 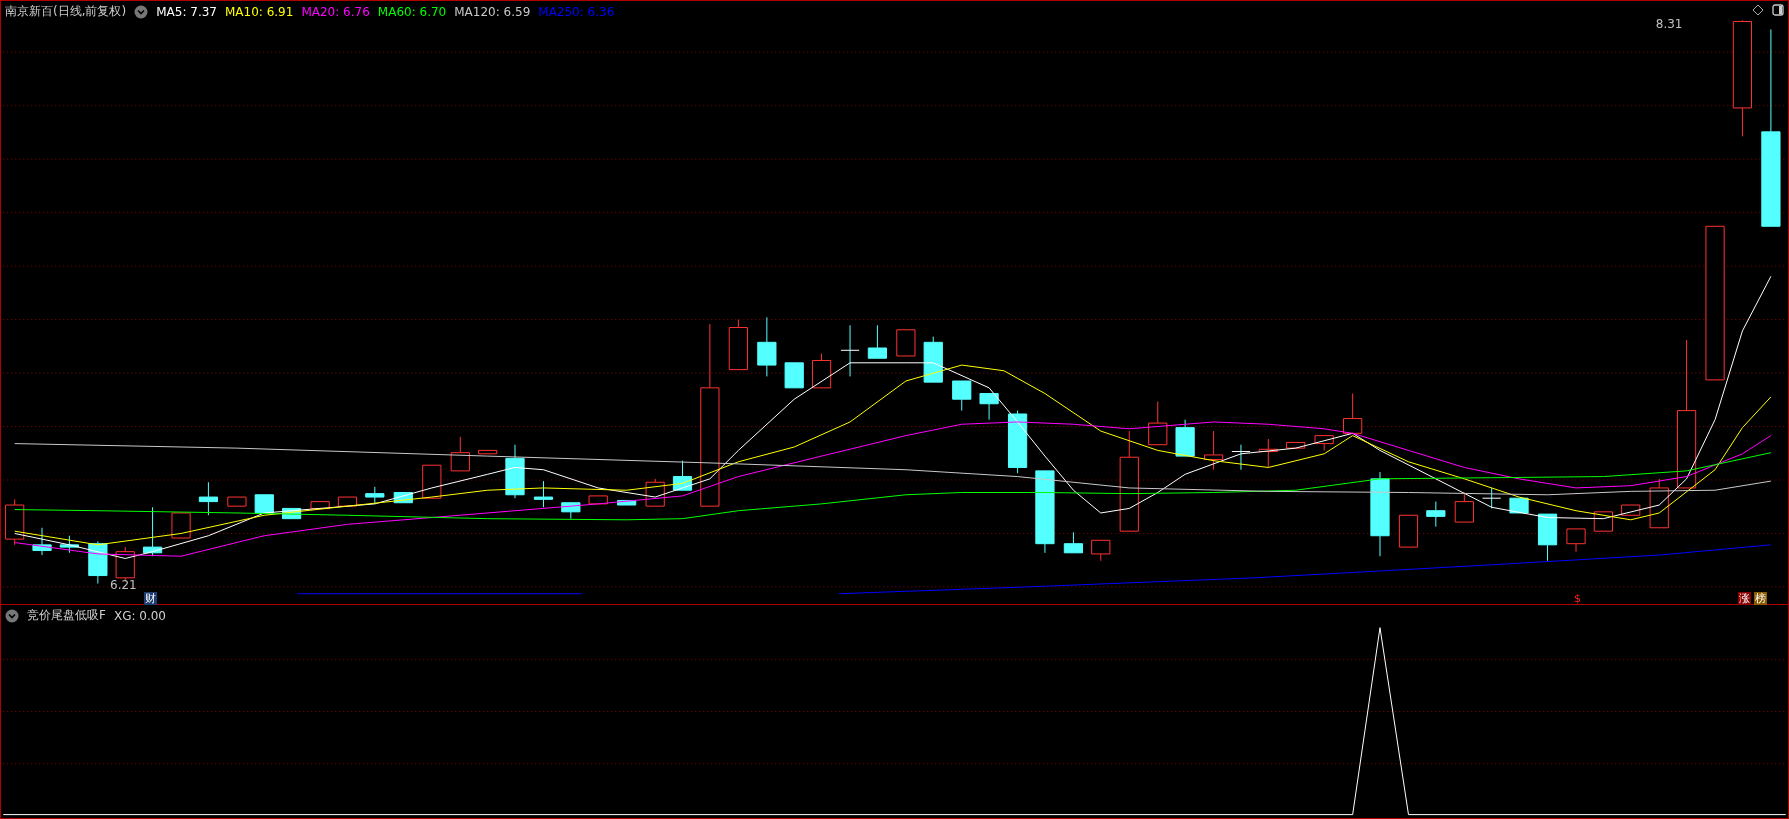 I want to click on indicator-readout: XG: 0.00, so click(x=139, y=615).